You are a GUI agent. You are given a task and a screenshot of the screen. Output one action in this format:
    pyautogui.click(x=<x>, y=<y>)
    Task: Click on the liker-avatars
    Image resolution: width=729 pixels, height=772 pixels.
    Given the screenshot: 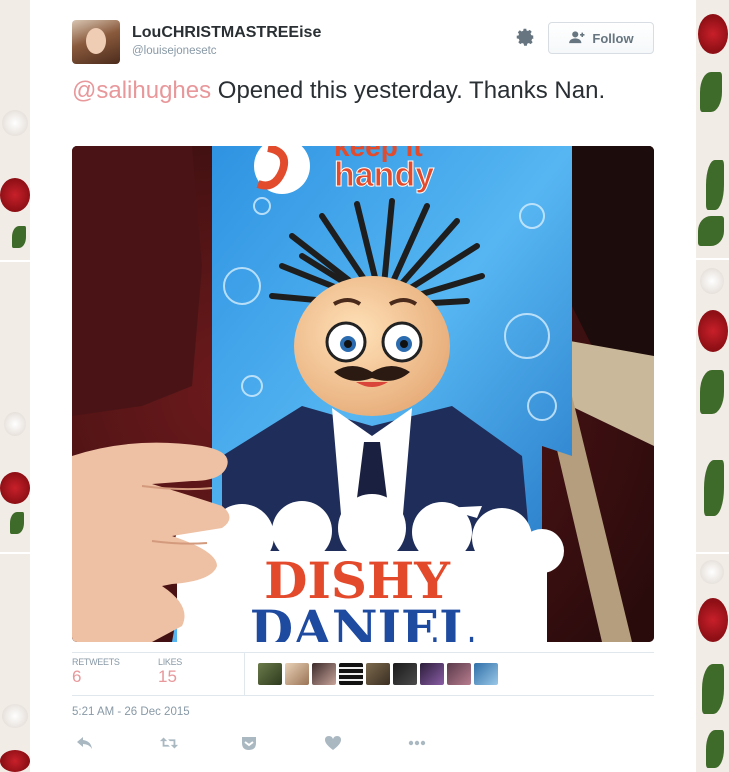 What is the action you would take?
    pyautogui.click(x=378, y=674)
    